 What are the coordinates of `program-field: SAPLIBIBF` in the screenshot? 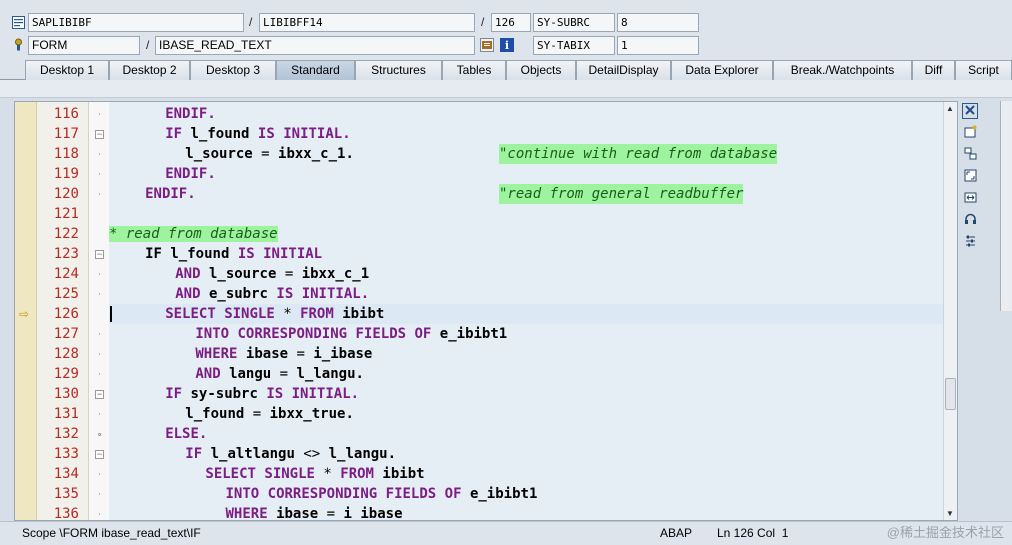 It's located at (136, 22).